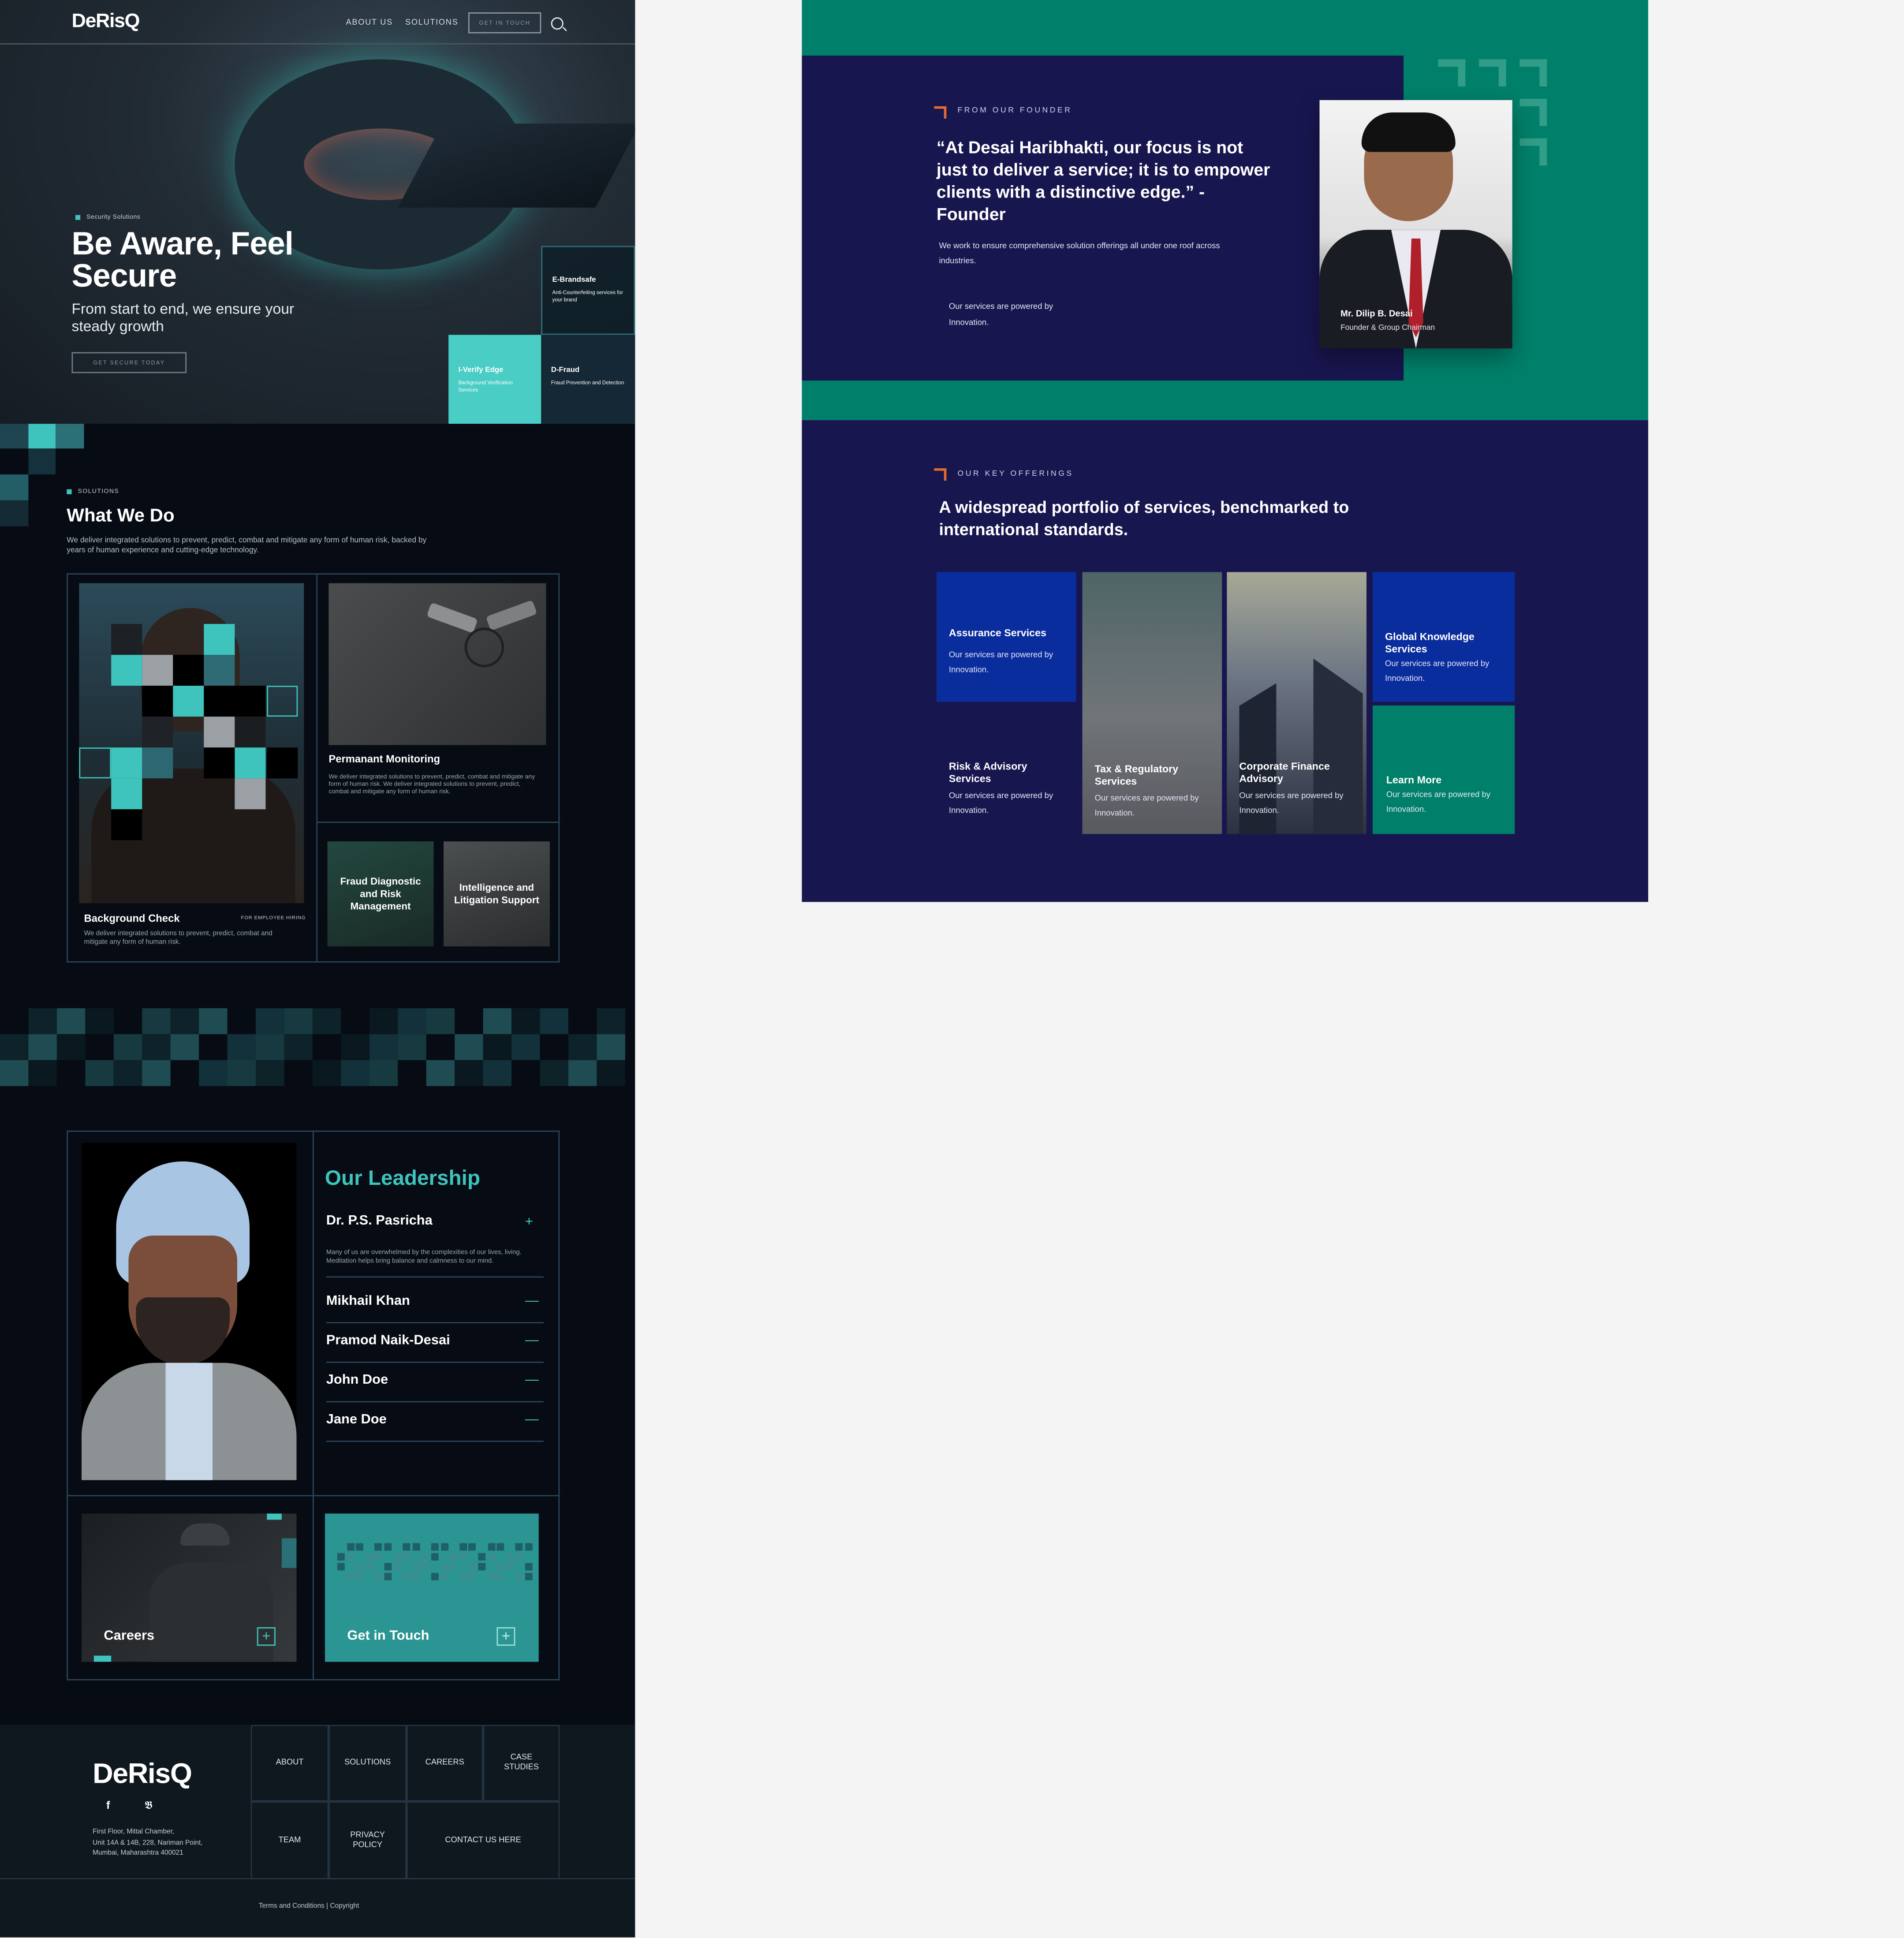 The image size is (1904, 1938). Describe the element at coordinates (1225, 661) in the screenshot. I see `offerings-section` at that location.